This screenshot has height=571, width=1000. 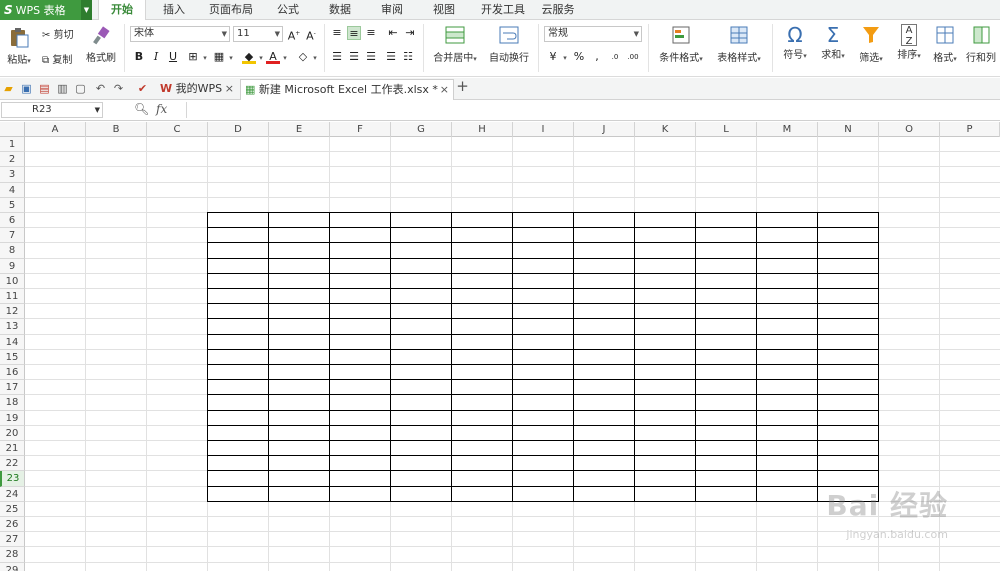 What do you see at coordinates (558, 10) in the screenshot?
I see `tab-cloud: 云服务` at bounding box center [558, 10].